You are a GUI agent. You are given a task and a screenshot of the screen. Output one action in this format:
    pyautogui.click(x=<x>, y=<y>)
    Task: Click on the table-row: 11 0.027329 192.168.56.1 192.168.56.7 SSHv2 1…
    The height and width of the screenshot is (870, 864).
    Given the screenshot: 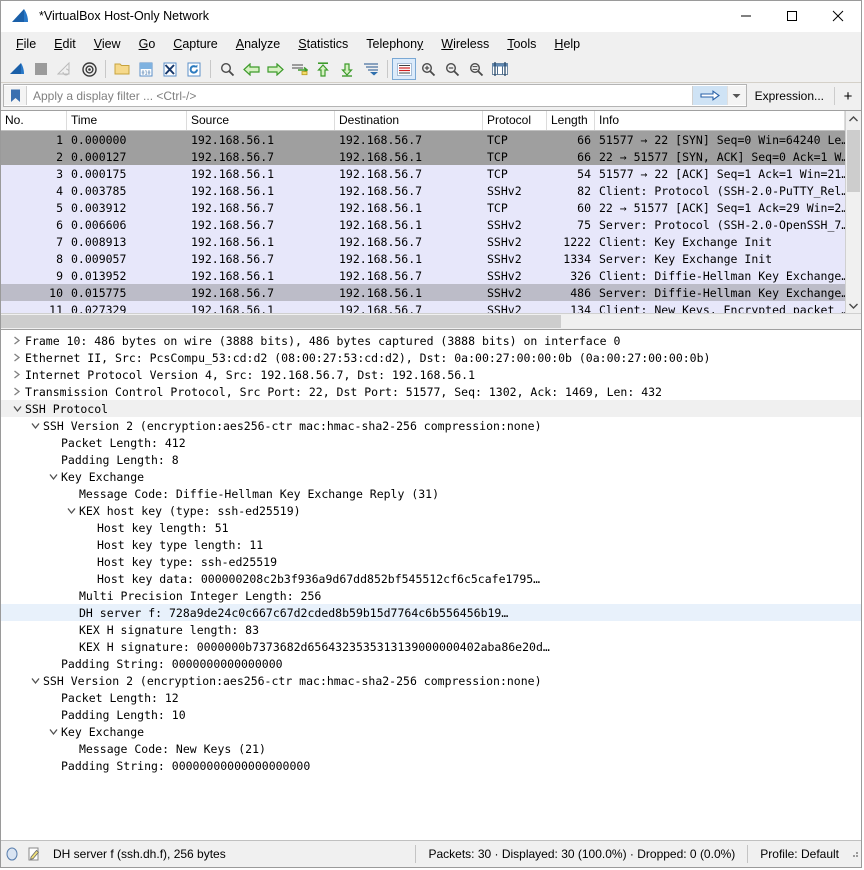 What is the action you would take?
    pyautogui.click(x=423, y=307)
    